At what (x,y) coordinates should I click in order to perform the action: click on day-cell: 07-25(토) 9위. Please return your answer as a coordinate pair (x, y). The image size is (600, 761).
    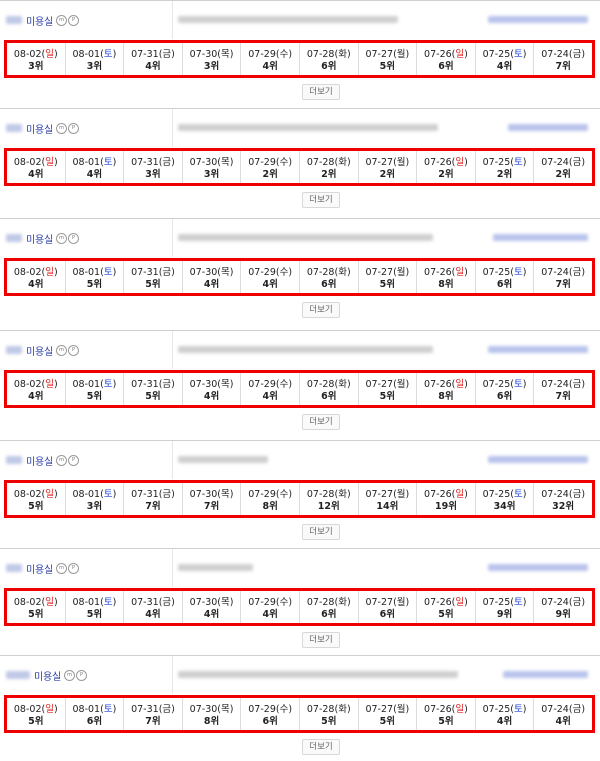
    Looking at the image, I should click on (505, 607).